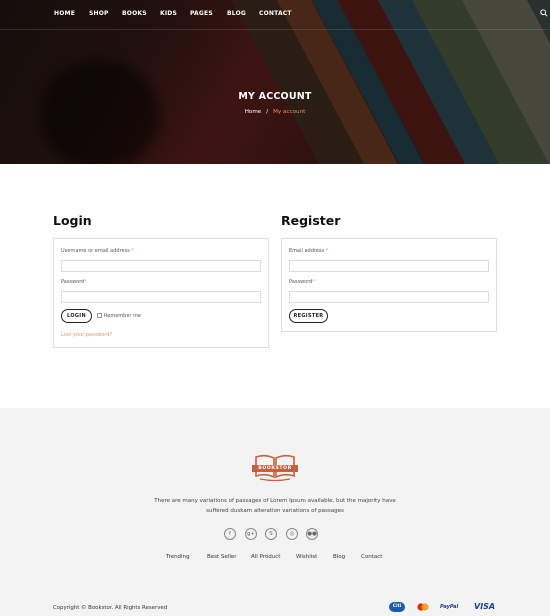  I want to click on instagram-icon: ◎, so click(292, 534).